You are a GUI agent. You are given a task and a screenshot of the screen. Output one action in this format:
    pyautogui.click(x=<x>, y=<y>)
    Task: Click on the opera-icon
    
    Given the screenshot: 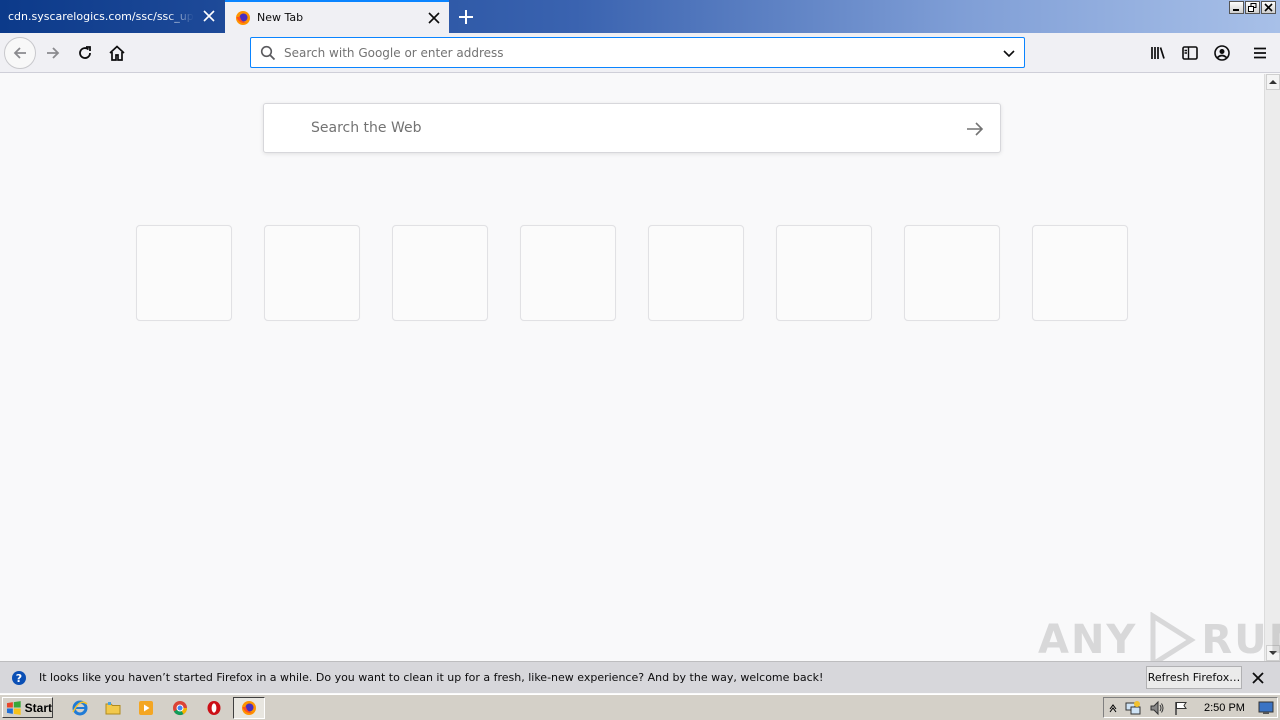 What is the action you would take?
    pyautogui.click(x=214, y=708)
    